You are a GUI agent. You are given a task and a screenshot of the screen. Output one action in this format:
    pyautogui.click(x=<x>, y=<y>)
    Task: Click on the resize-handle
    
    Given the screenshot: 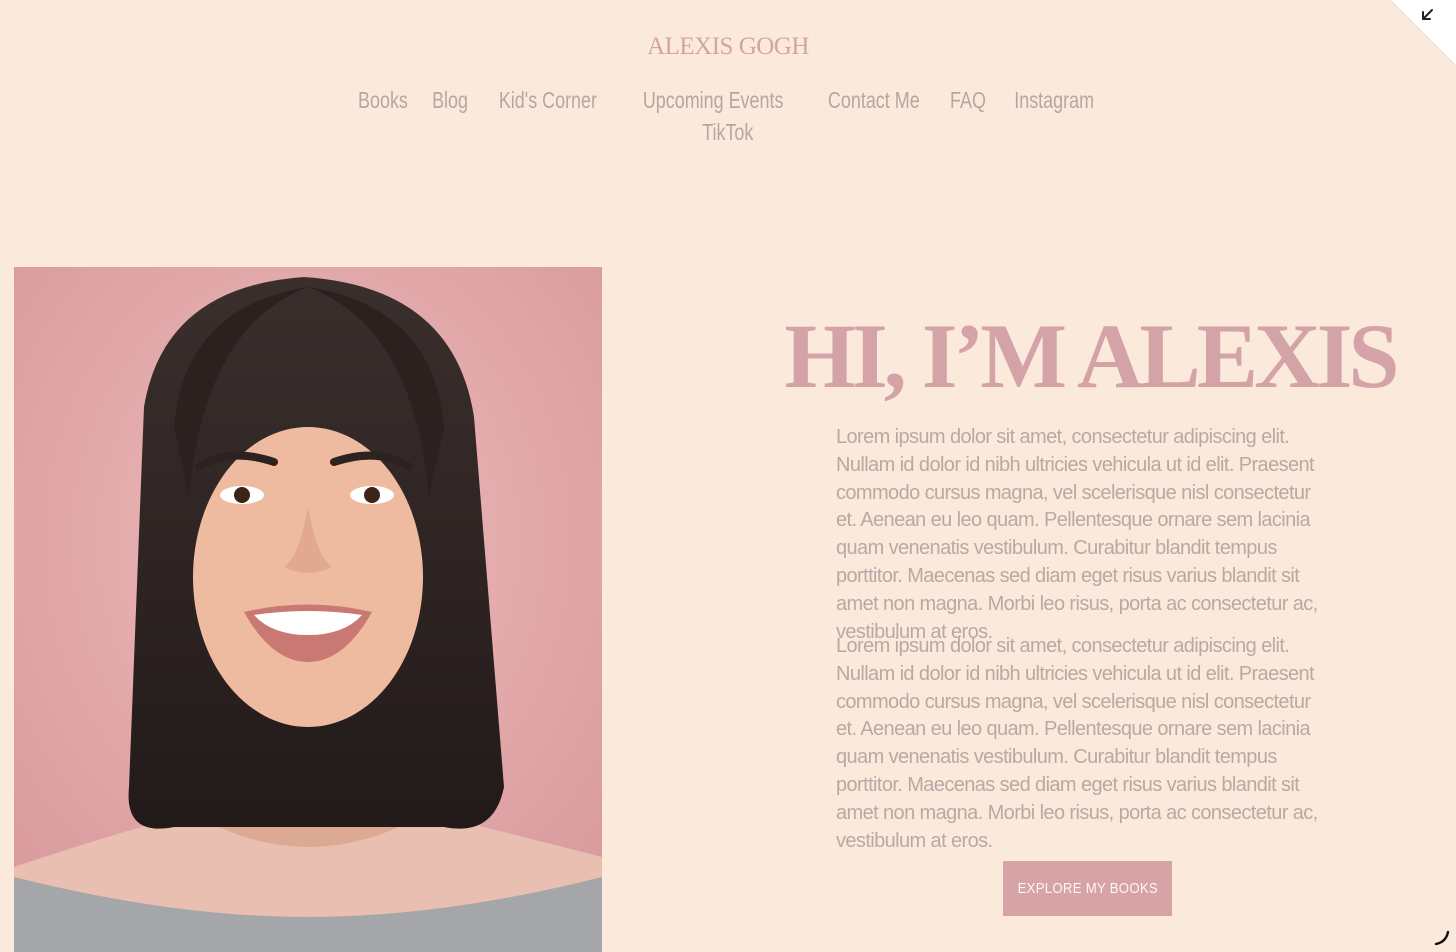 What is the action you would take?
    pyautogui.click(x=1442, y=938)
    